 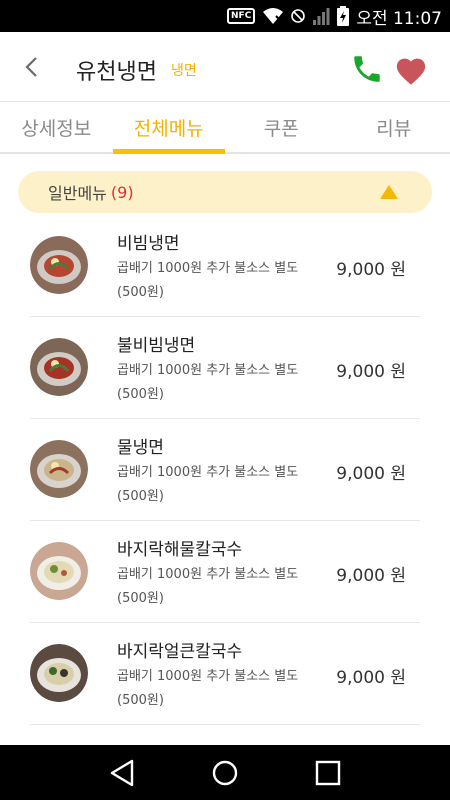 What do you see at coordinates (77, 193) in the screenshot?
I see `section-title: 일반메뉴` at bounding box center [77, 193].